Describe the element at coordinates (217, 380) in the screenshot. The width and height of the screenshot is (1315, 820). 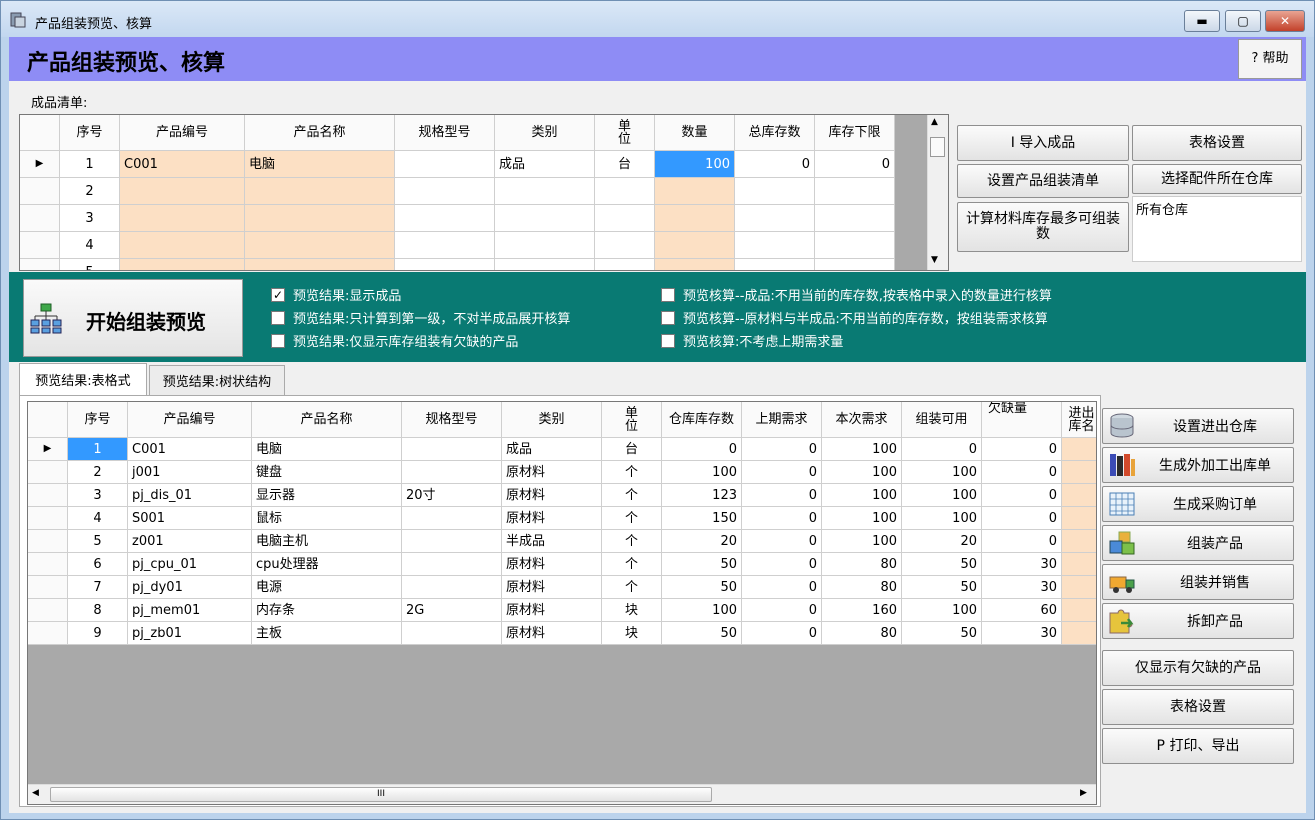
I see `tab-tree-view: 预览结果:树状结构` at that location.